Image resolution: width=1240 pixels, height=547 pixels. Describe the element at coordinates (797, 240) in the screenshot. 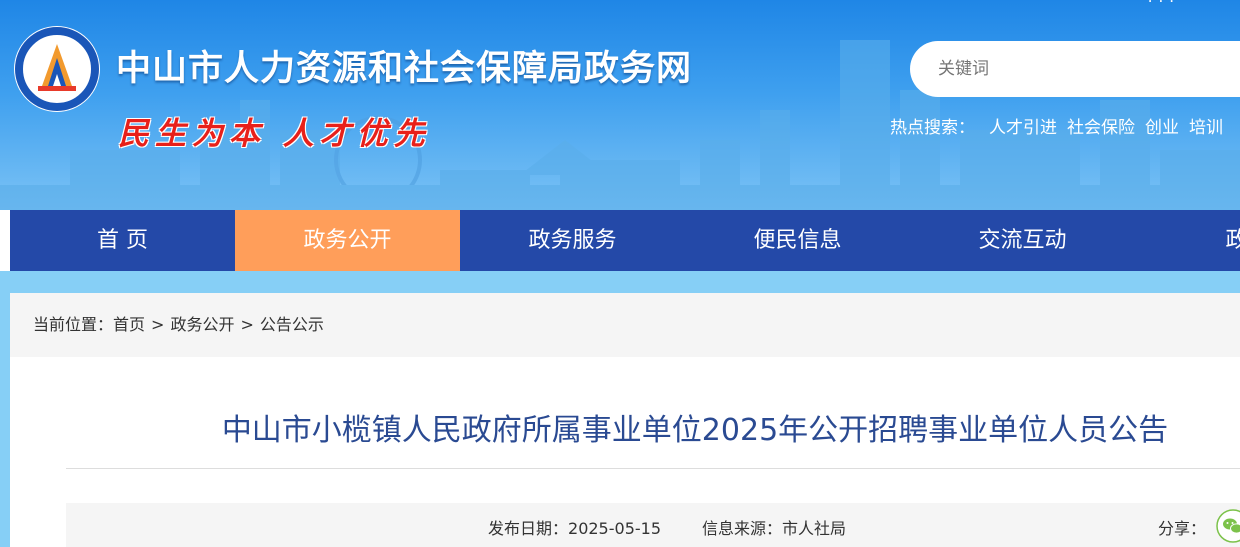

I see `nav-item-public-info: 便民信息` at that location.